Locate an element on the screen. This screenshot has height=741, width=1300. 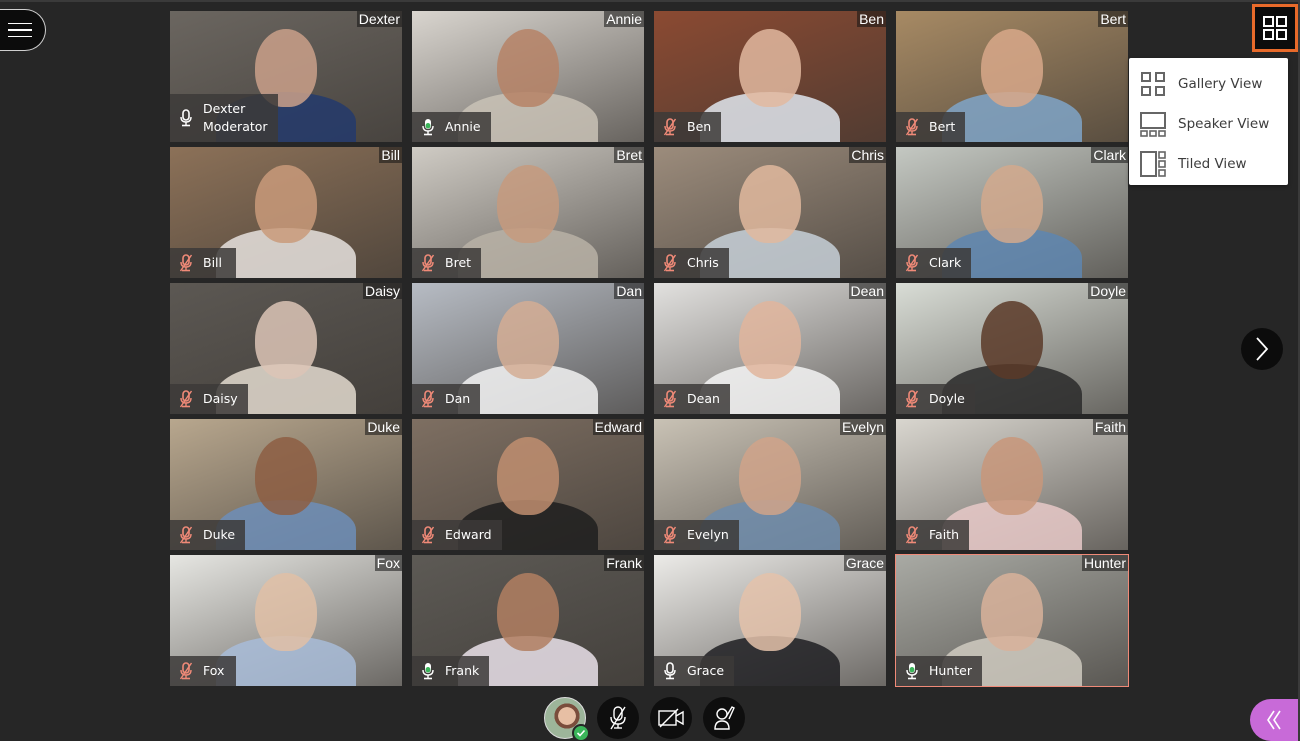
participant-name-text: Frank is located at coordinates (462, 671).